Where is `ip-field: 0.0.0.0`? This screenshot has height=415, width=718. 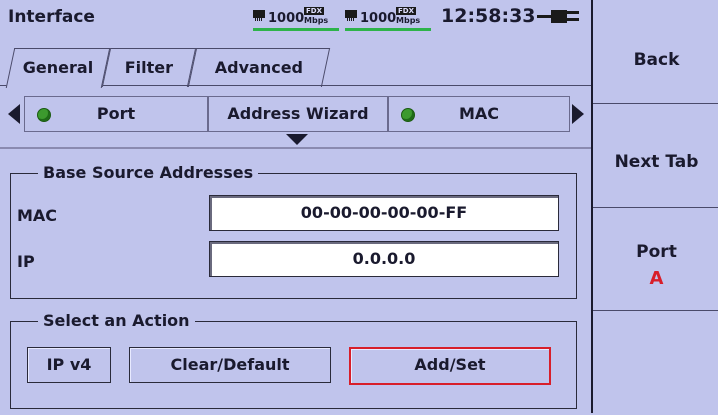
ip-field: 0.0.0.0 is located at coordinates (384, 259).